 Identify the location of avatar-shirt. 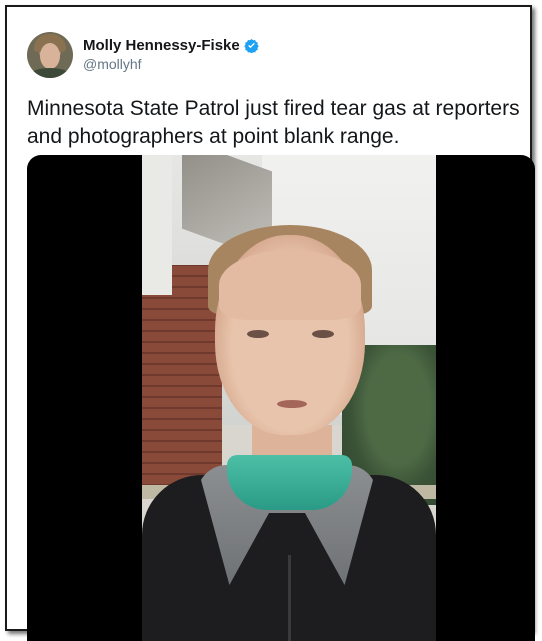
(50, 73).